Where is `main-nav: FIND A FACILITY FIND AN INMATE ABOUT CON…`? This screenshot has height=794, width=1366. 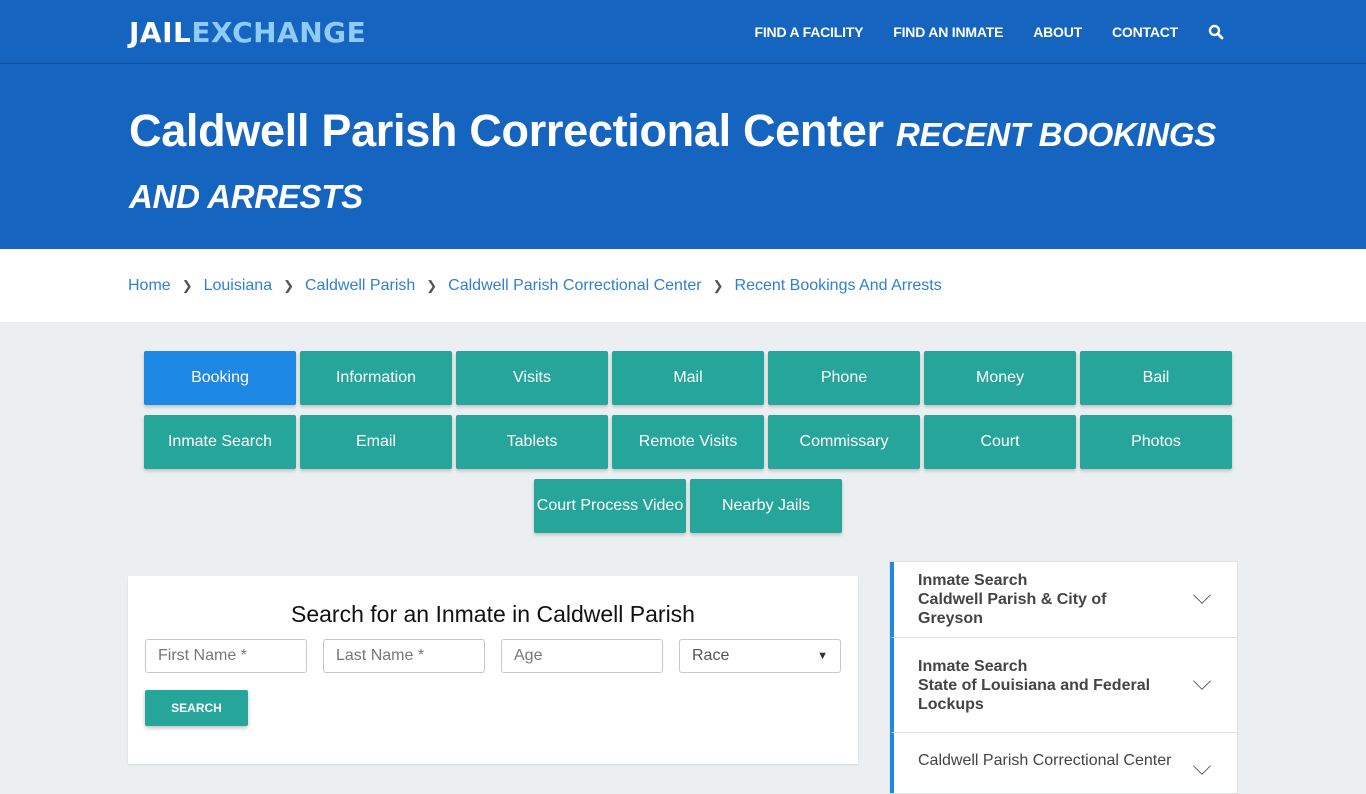
main-nav: FIND A FACILITY FIND AN INMATE ABOUT CON… is located at coordinates (974, 32).